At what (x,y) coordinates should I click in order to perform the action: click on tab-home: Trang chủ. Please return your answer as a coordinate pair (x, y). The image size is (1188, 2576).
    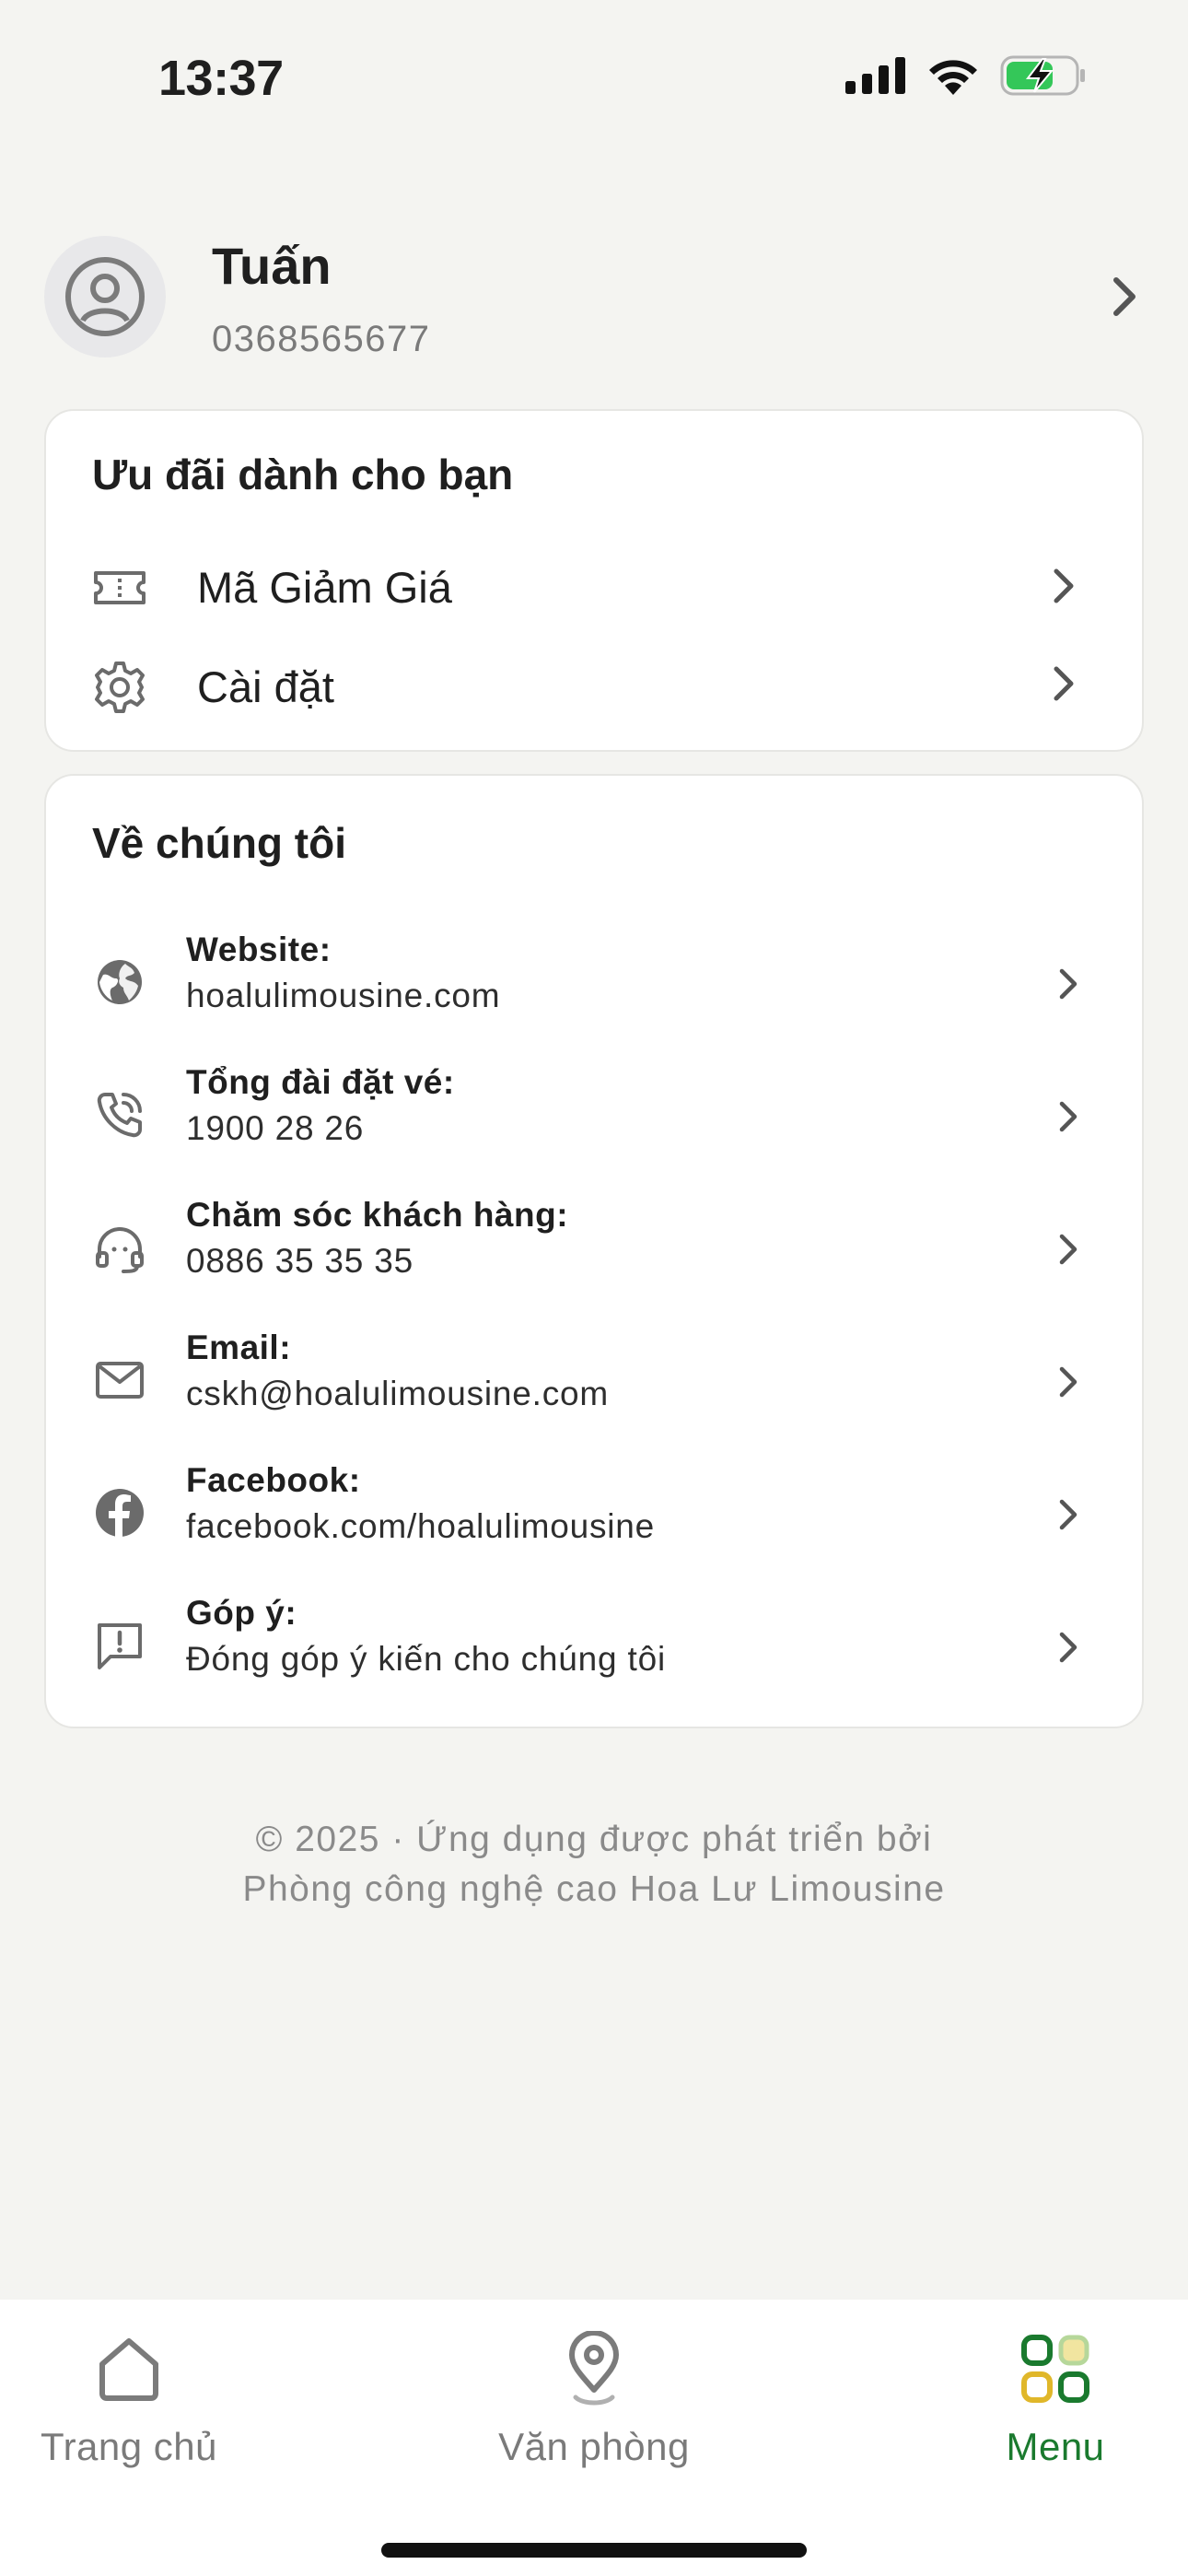
    Looking at the image, I should click on (129, 2398).